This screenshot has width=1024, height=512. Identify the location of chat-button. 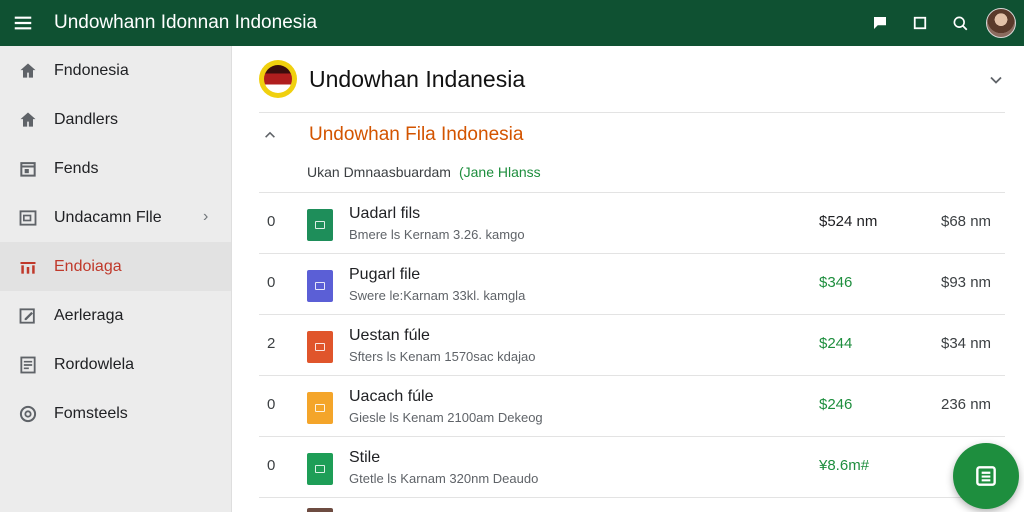
(880, 23).